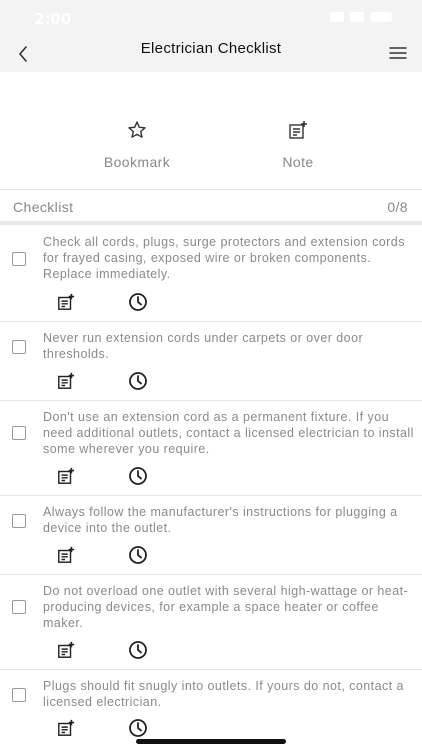 Image resolution: width=422 pixels, height=750 pixels. What do you see at coordinates (298, 145) in the screenshot?
I see `note-button: Note` at bounding box center [298, 145].